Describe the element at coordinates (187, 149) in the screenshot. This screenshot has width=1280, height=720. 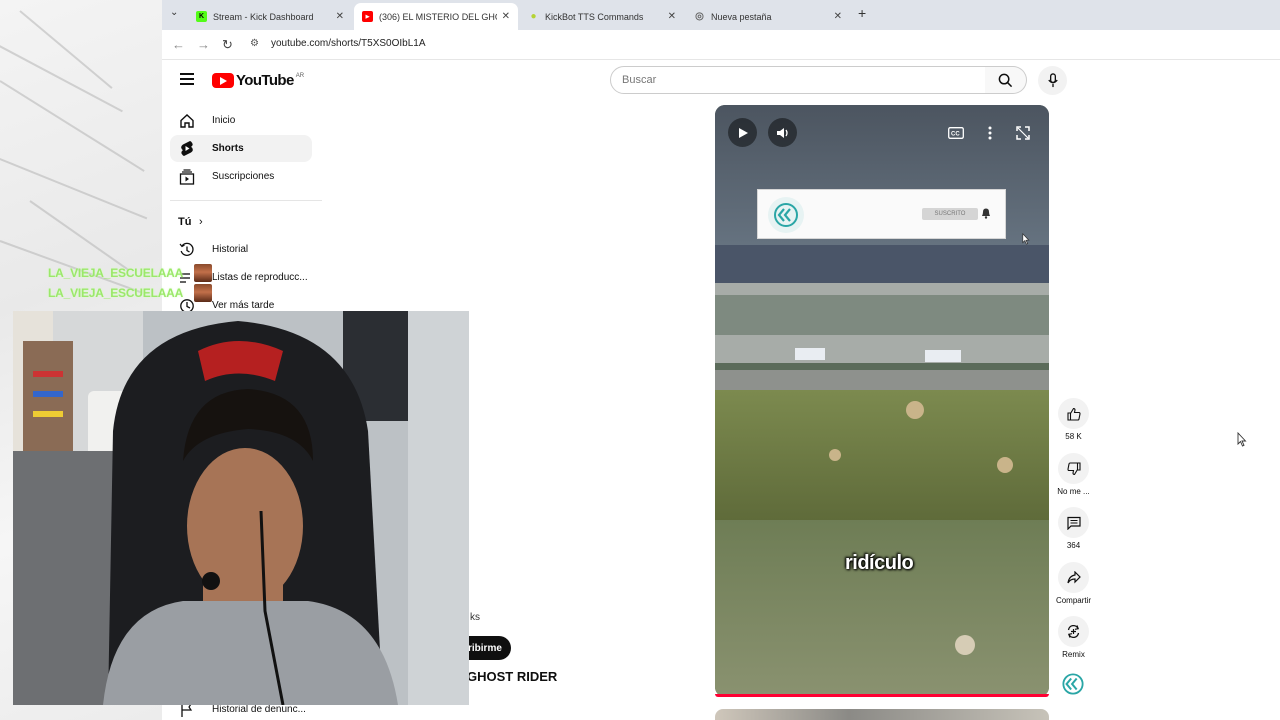
I see `shorts-icon` at that location.